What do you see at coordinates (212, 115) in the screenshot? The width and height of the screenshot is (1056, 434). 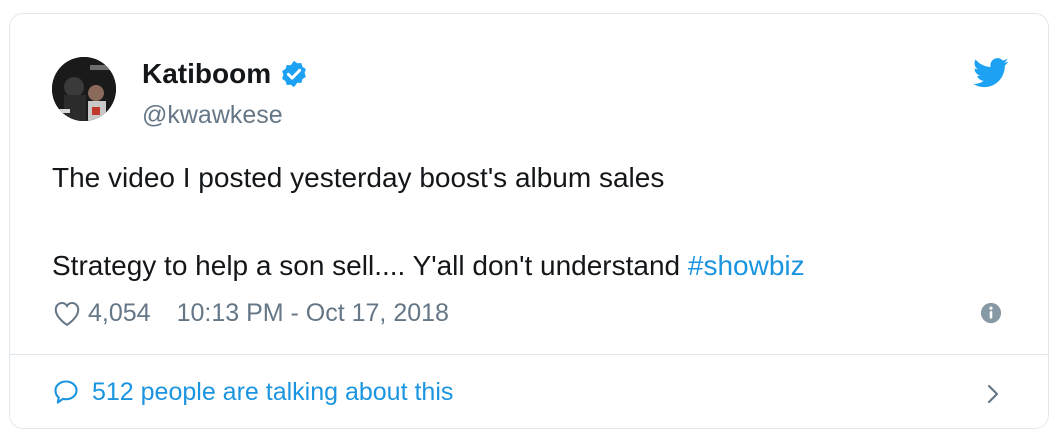 I see `author-handle: @kwawkese` at bounding box center [212, 115].